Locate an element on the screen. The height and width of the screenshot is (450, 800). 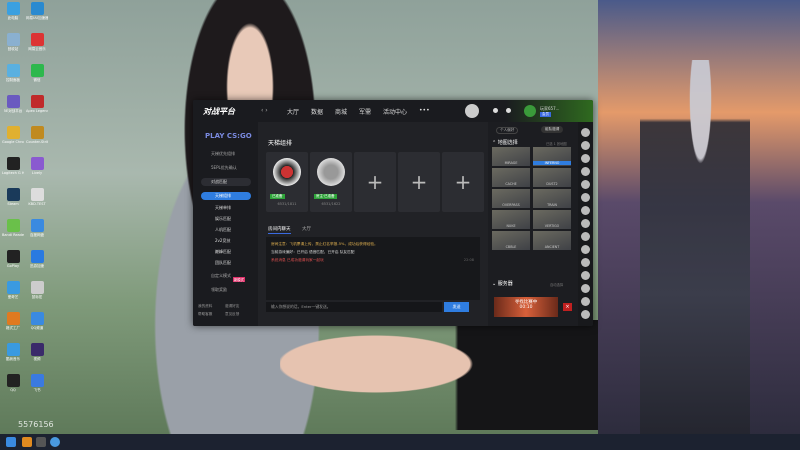
matchmaking-status: 寻找比赛中 00:10 is located at coordinates (526, 307).